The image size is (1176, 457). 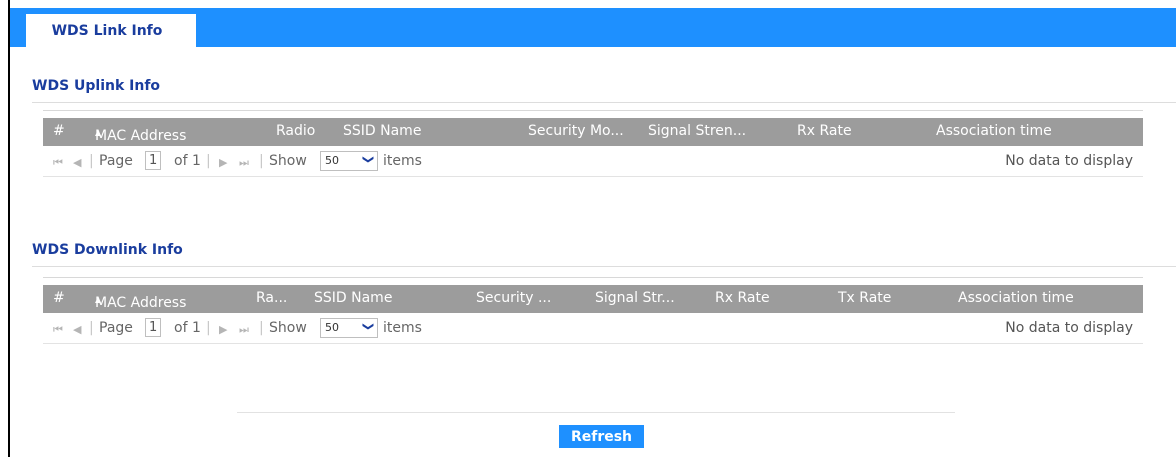 What do you see at coordinates (107, 250) in the screenshot?
I see `downlink-section-title: WDS Downlink Info` at bounding box center [107, 250].